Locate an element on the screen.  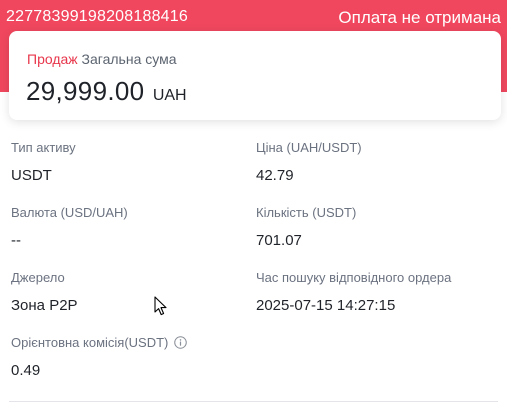
estimated-fee-field: Орієнтовна комісія(USDT) 0.49 is located at coordinates (99, 357).